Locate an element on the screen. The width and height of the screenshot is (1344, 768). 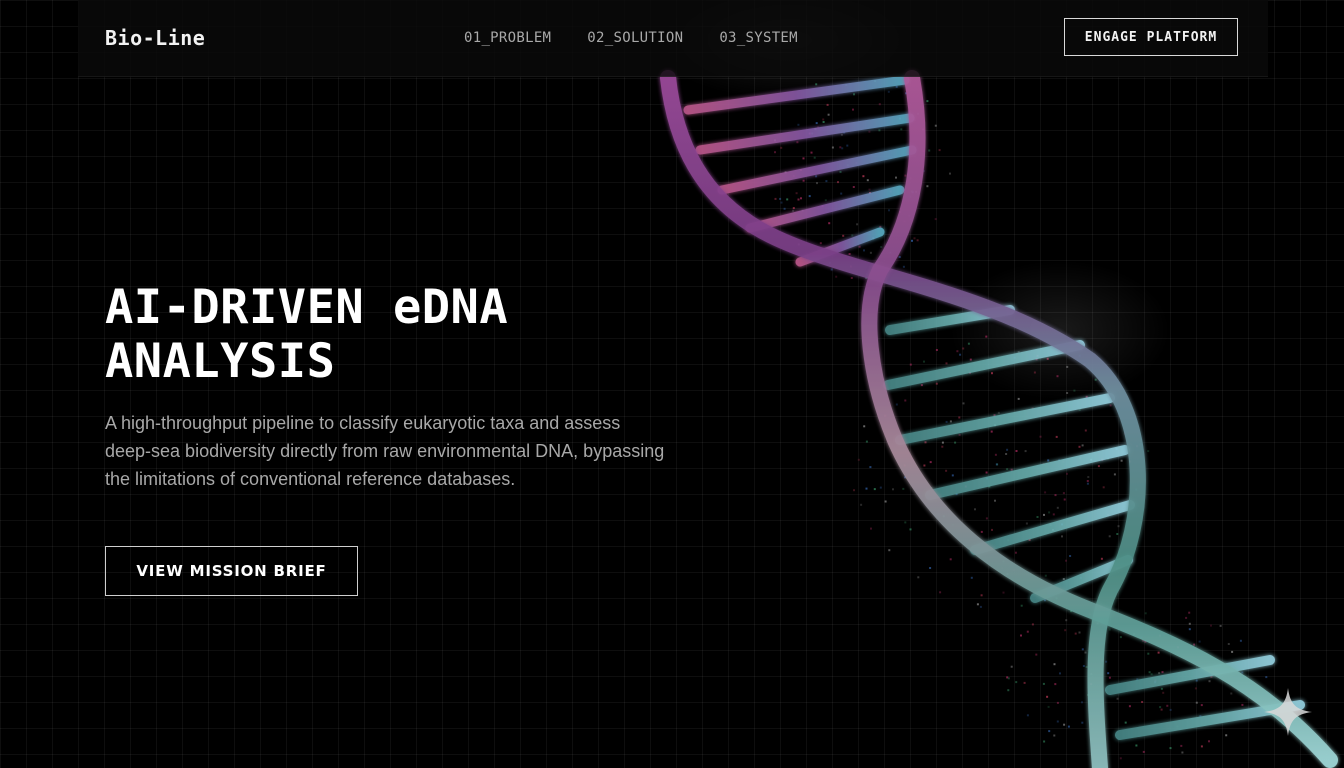
hero-title: AI-DRIVEN eDNA ANALYSIS is located at coordinates (306, 335).